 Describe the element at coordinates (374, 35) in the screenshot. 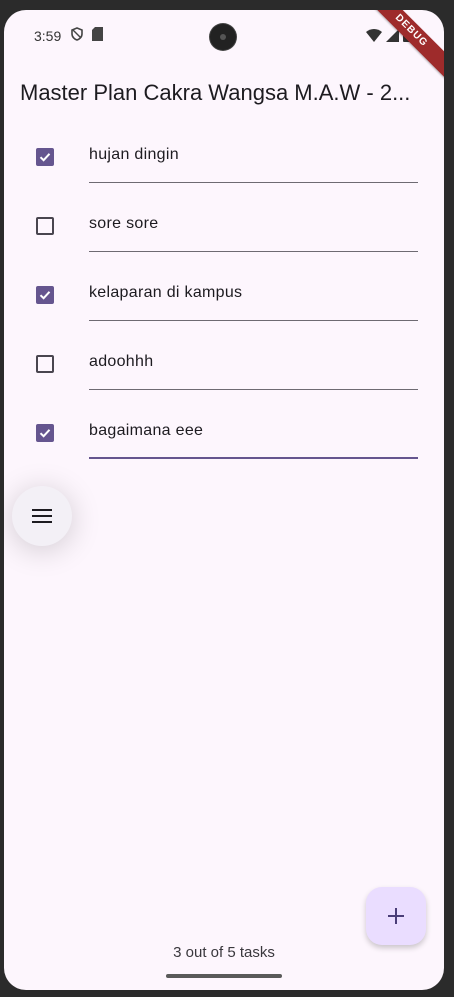

I see `wifi-icon` at that location.